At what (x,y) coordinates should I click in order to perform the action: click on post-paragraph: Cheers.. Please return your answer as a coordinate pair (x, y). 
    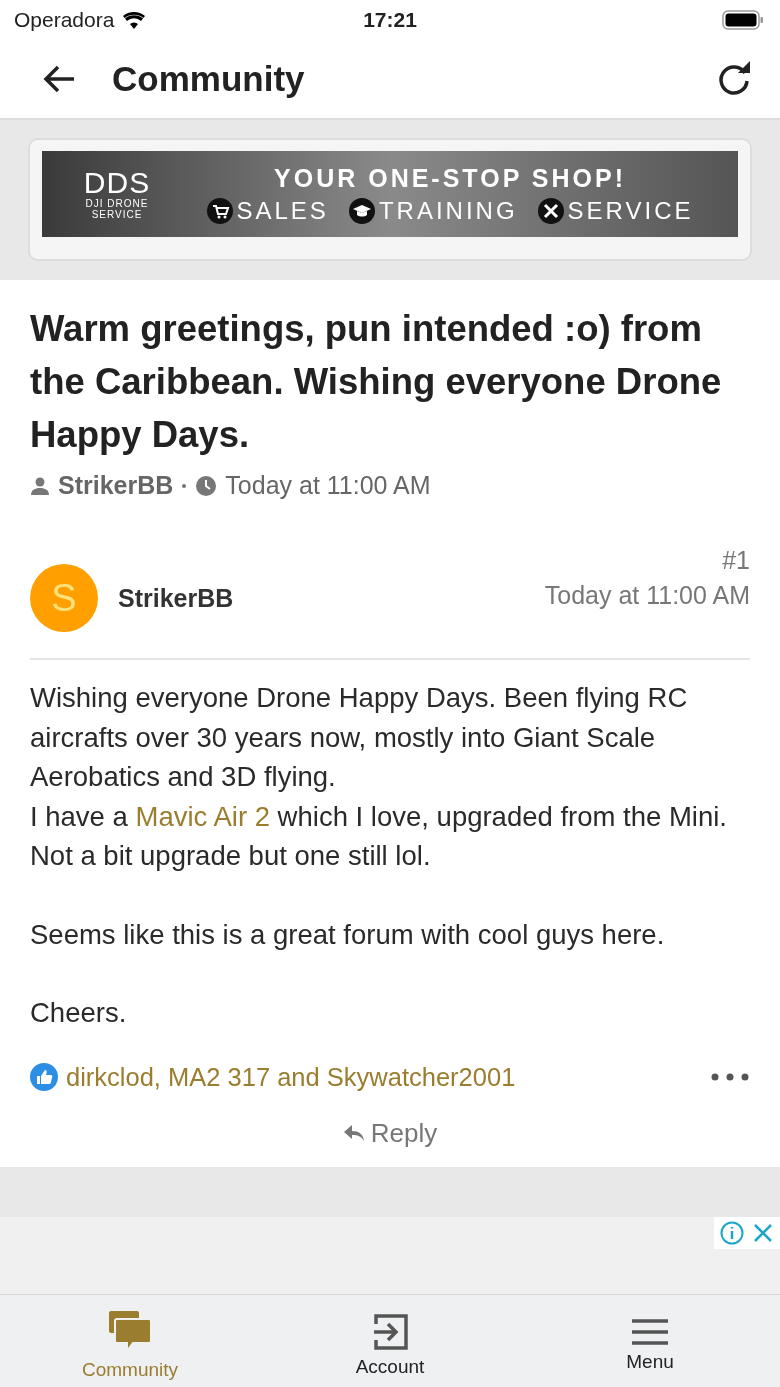
    Looking at the image, I should click on (79, 1013).